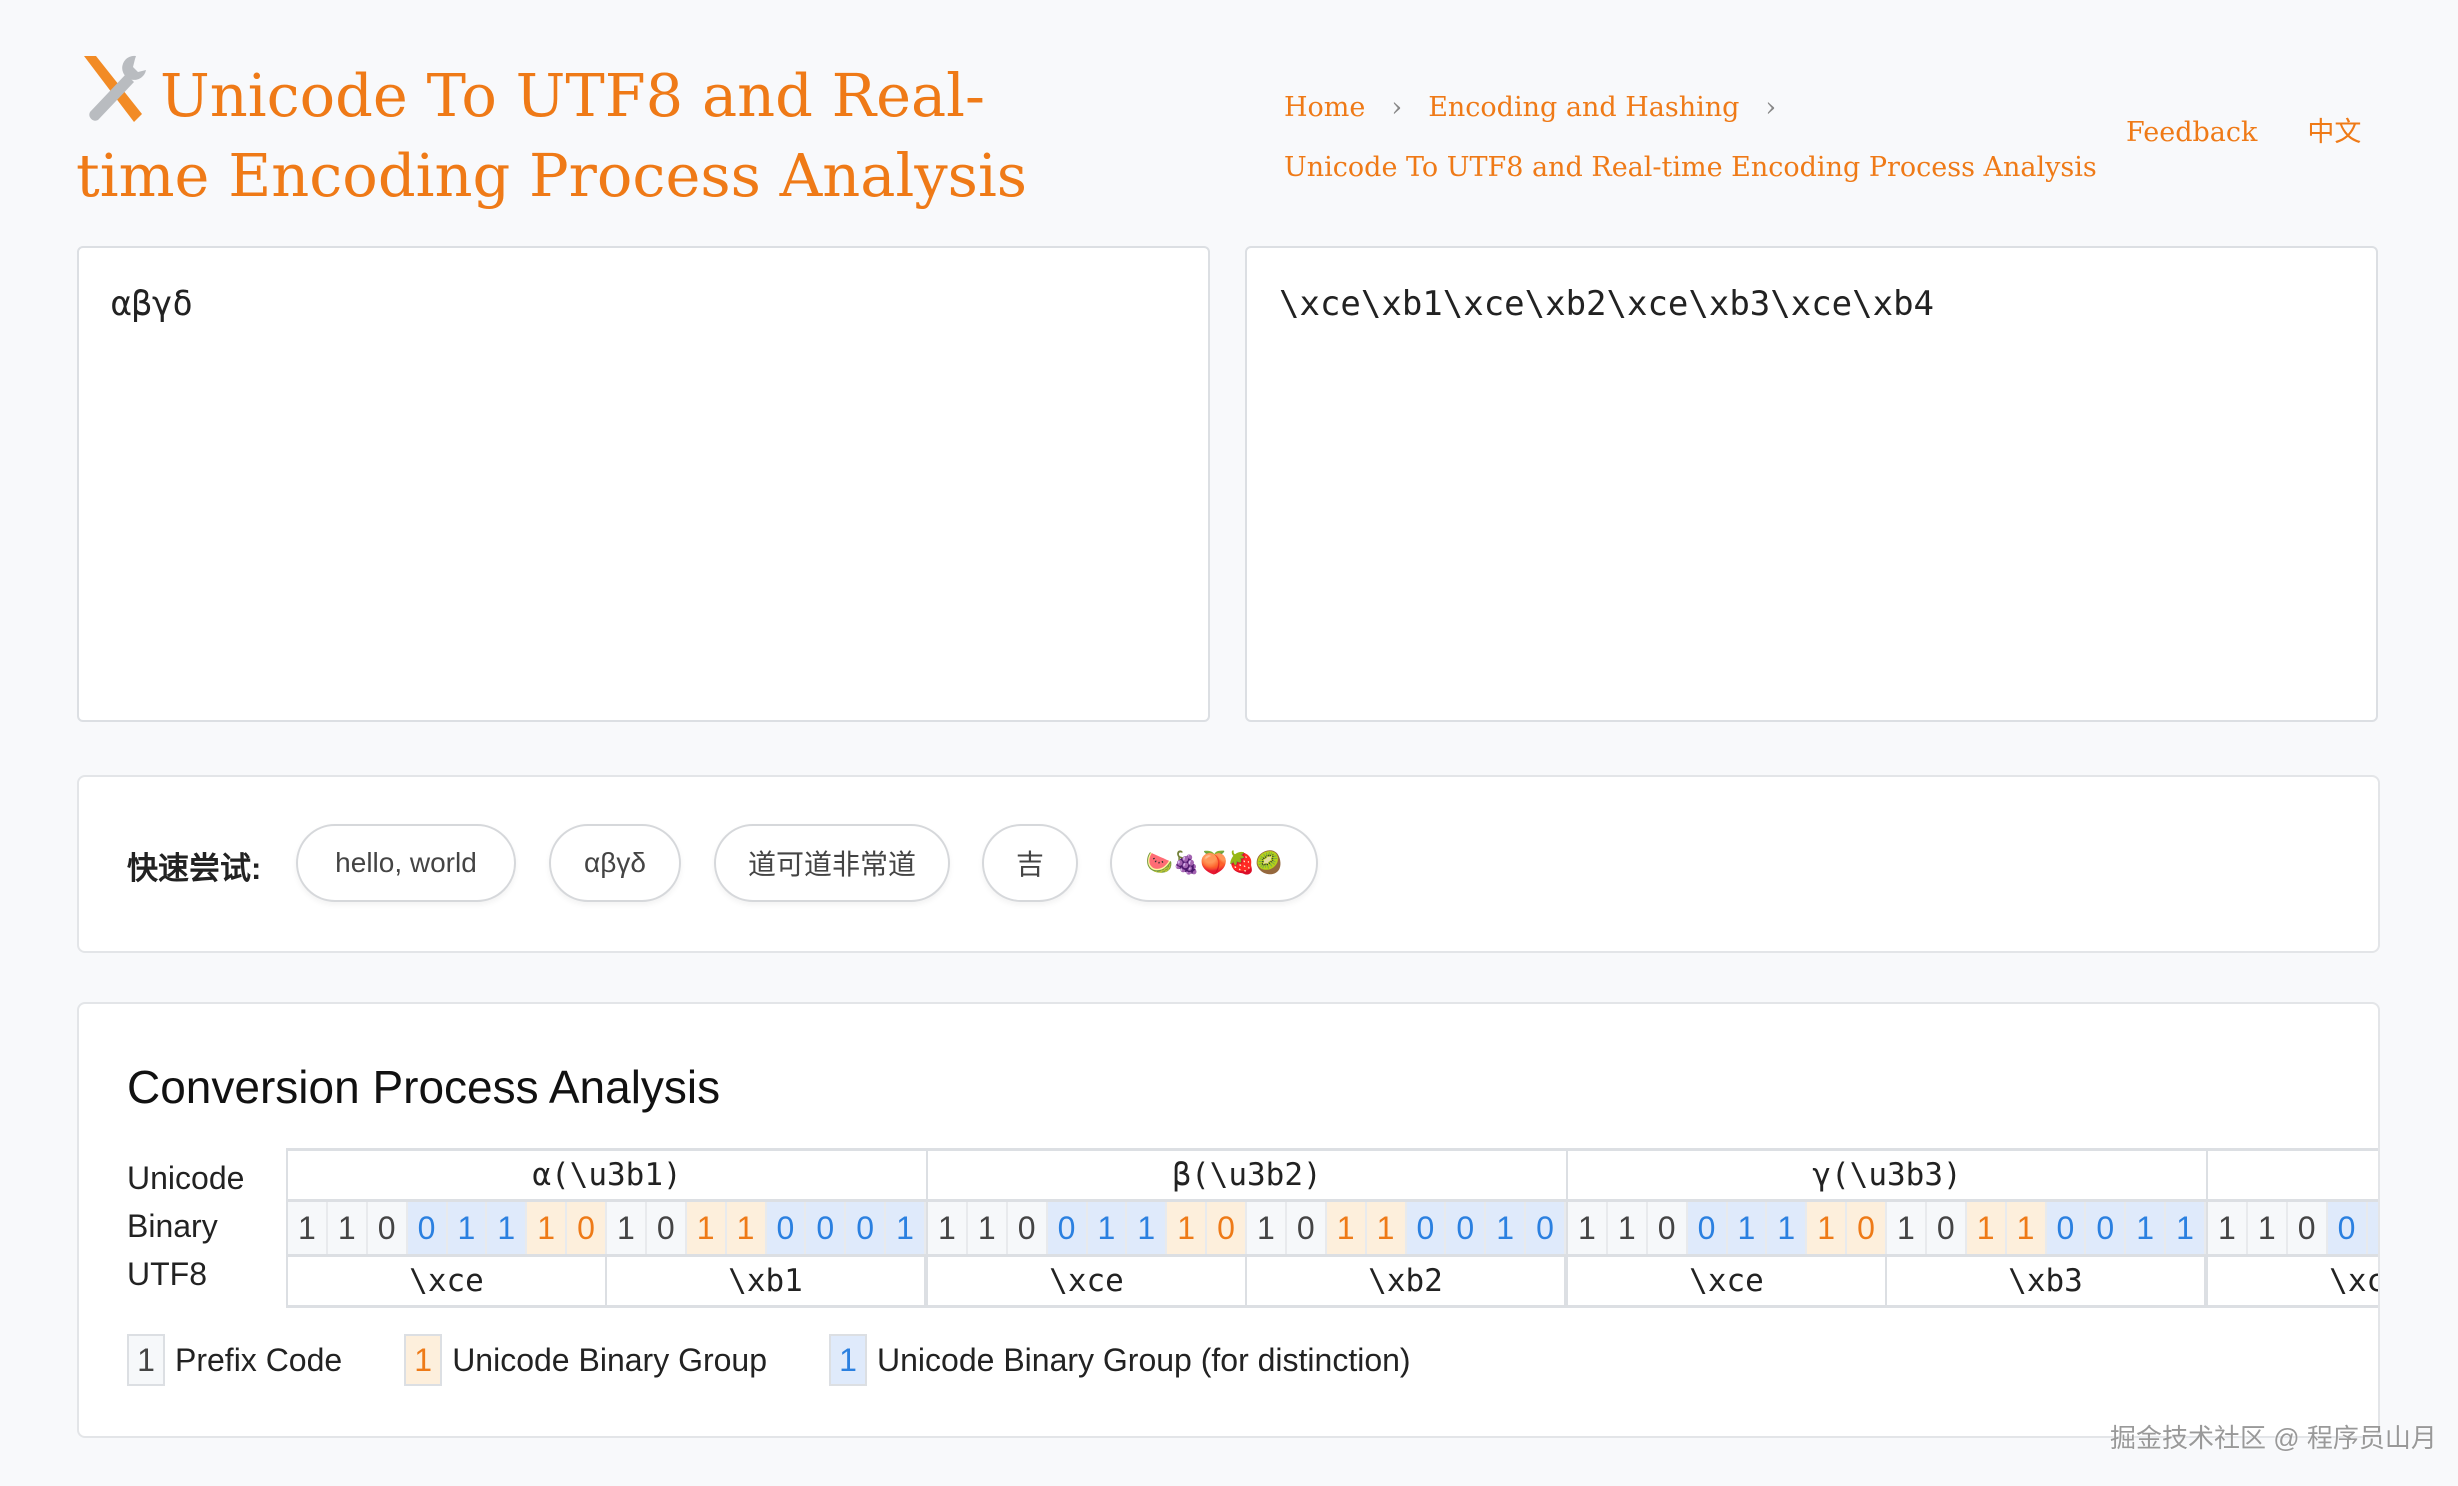 The image size is (2458, 1486). I want to click on binary-row: 1100111010110010, so click(1247, 1229).